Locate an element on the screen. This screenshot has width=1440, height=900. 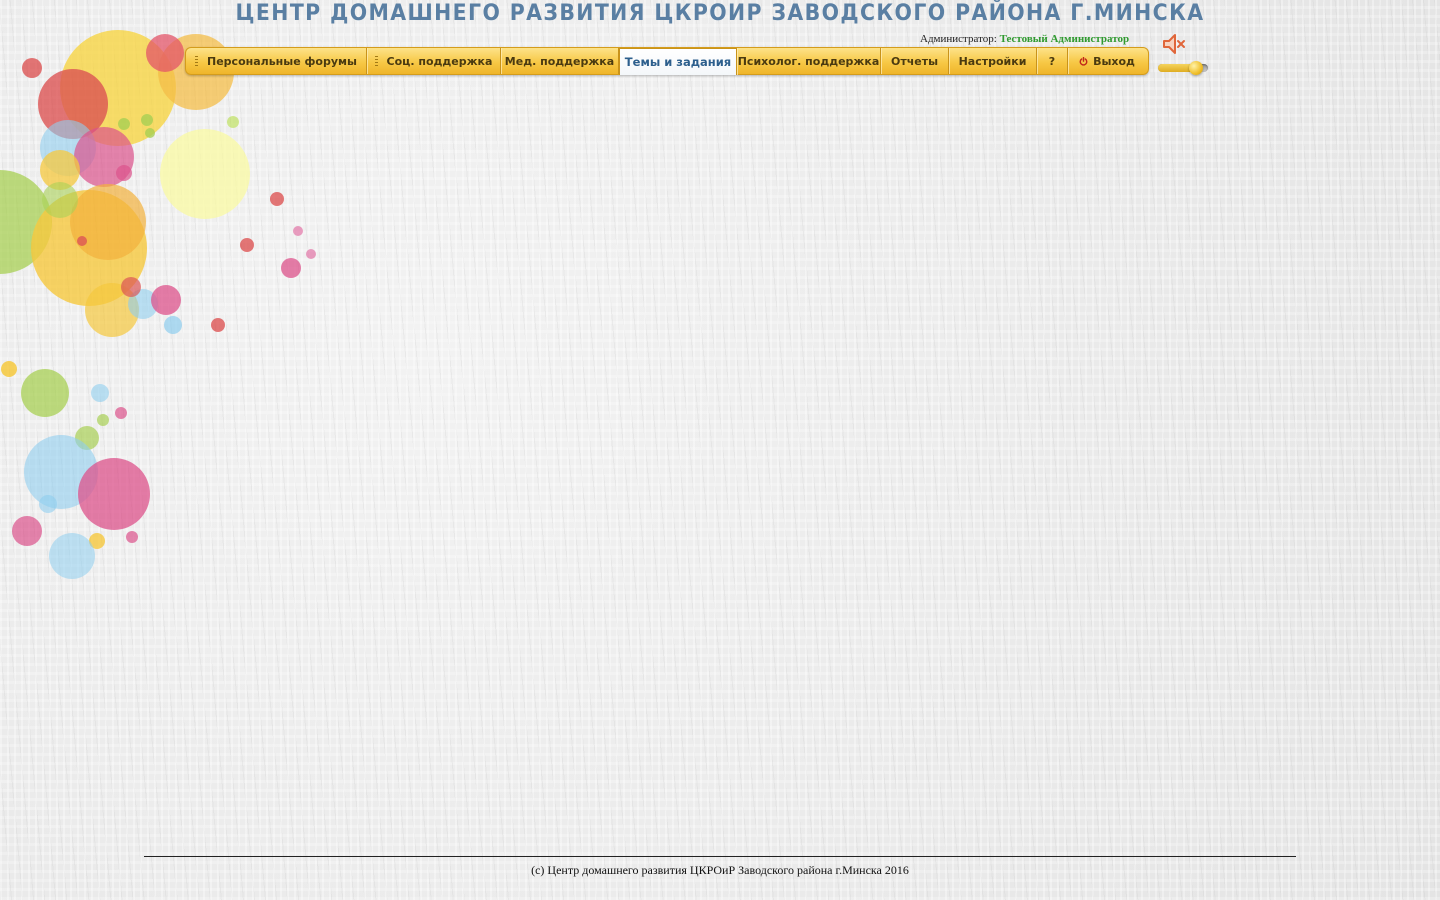
speaker-muted-icon is located at coordinates (1174, 44).